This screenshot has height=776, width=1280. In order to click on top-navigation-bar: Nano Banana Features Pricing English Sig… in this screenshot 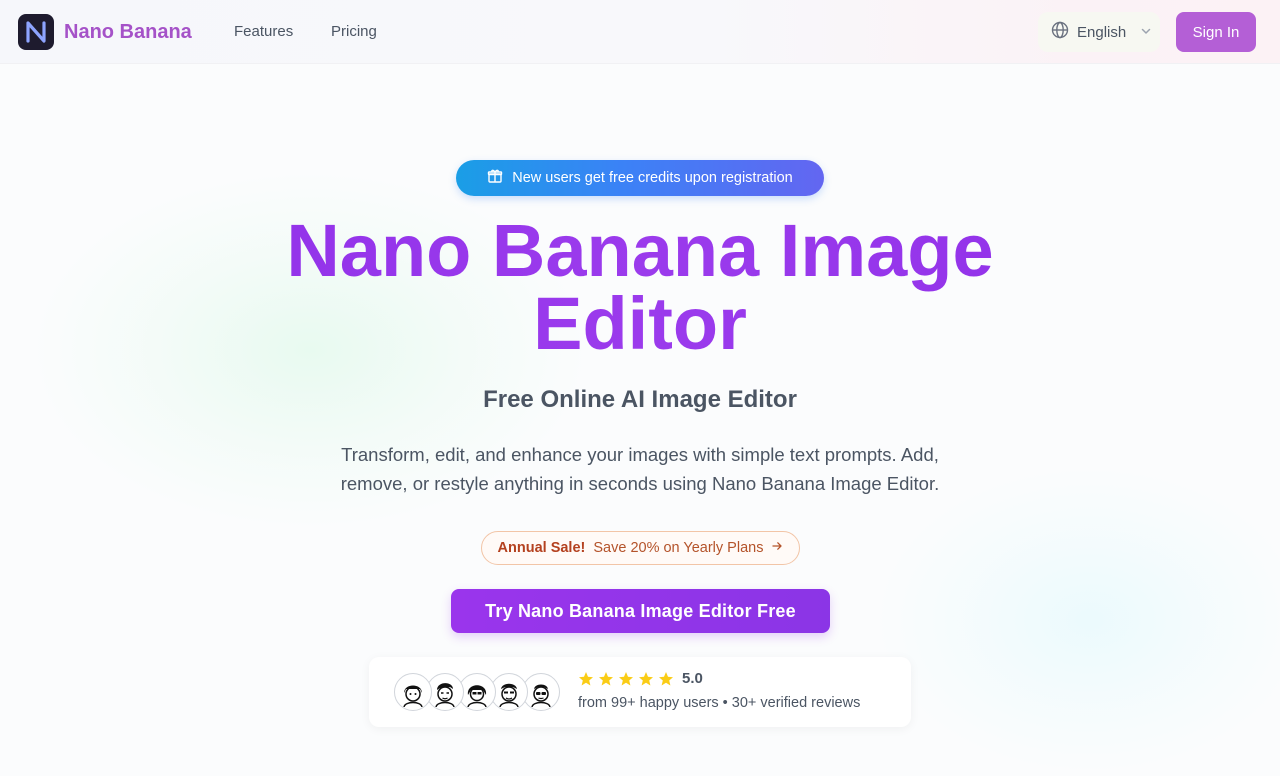, I will do `click(640, 32)`.